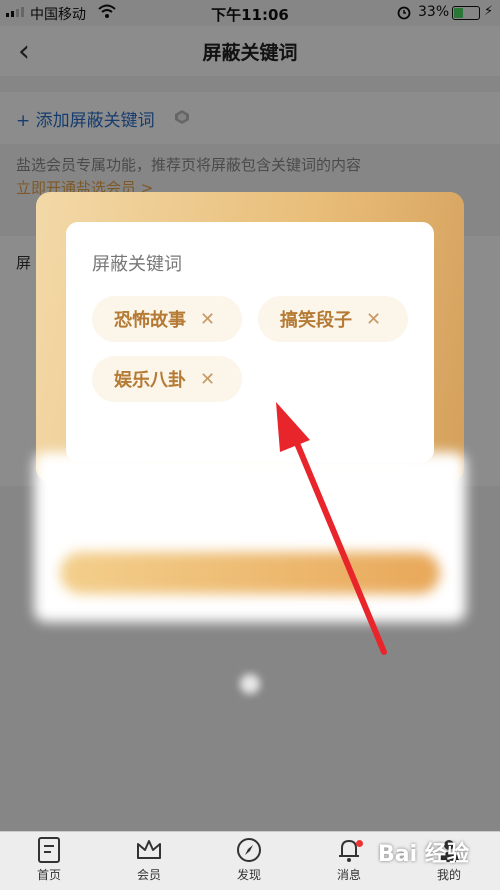 This screenshot has height=890, width=500. I want to click on tab-member: 会员, so click(149, 859).